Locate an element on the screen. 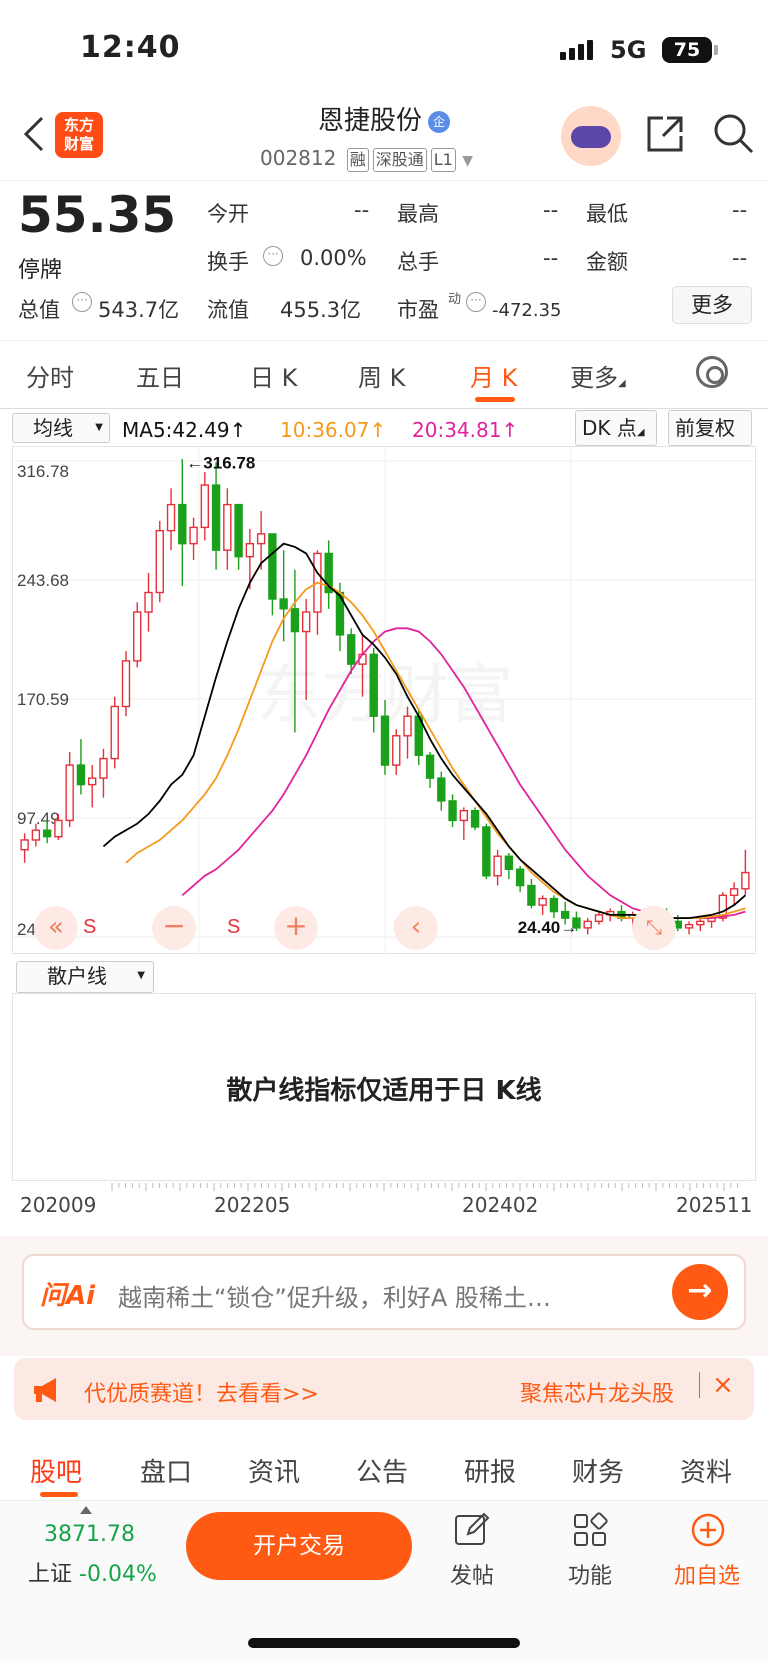 Image resolution: width=768 pixels, height=1663 pixels. tab-orderbook: 盘口 is located at coordinates (166, 1470).